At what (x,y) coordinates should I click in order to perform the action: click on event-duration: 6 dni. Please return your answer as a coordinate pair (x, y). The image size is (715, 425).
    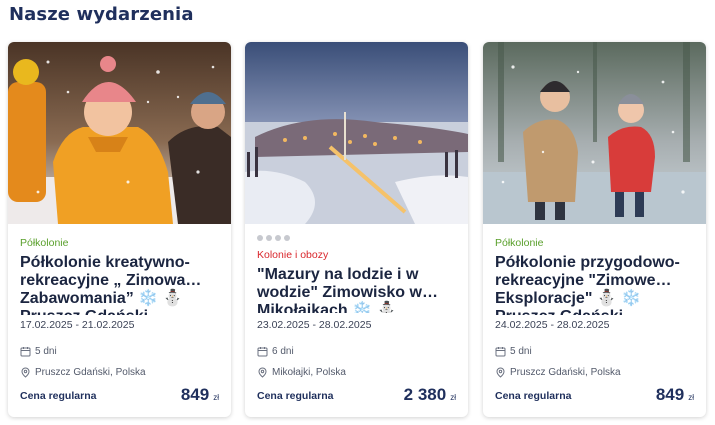
    Looking at the image, I should click on (275, 351).